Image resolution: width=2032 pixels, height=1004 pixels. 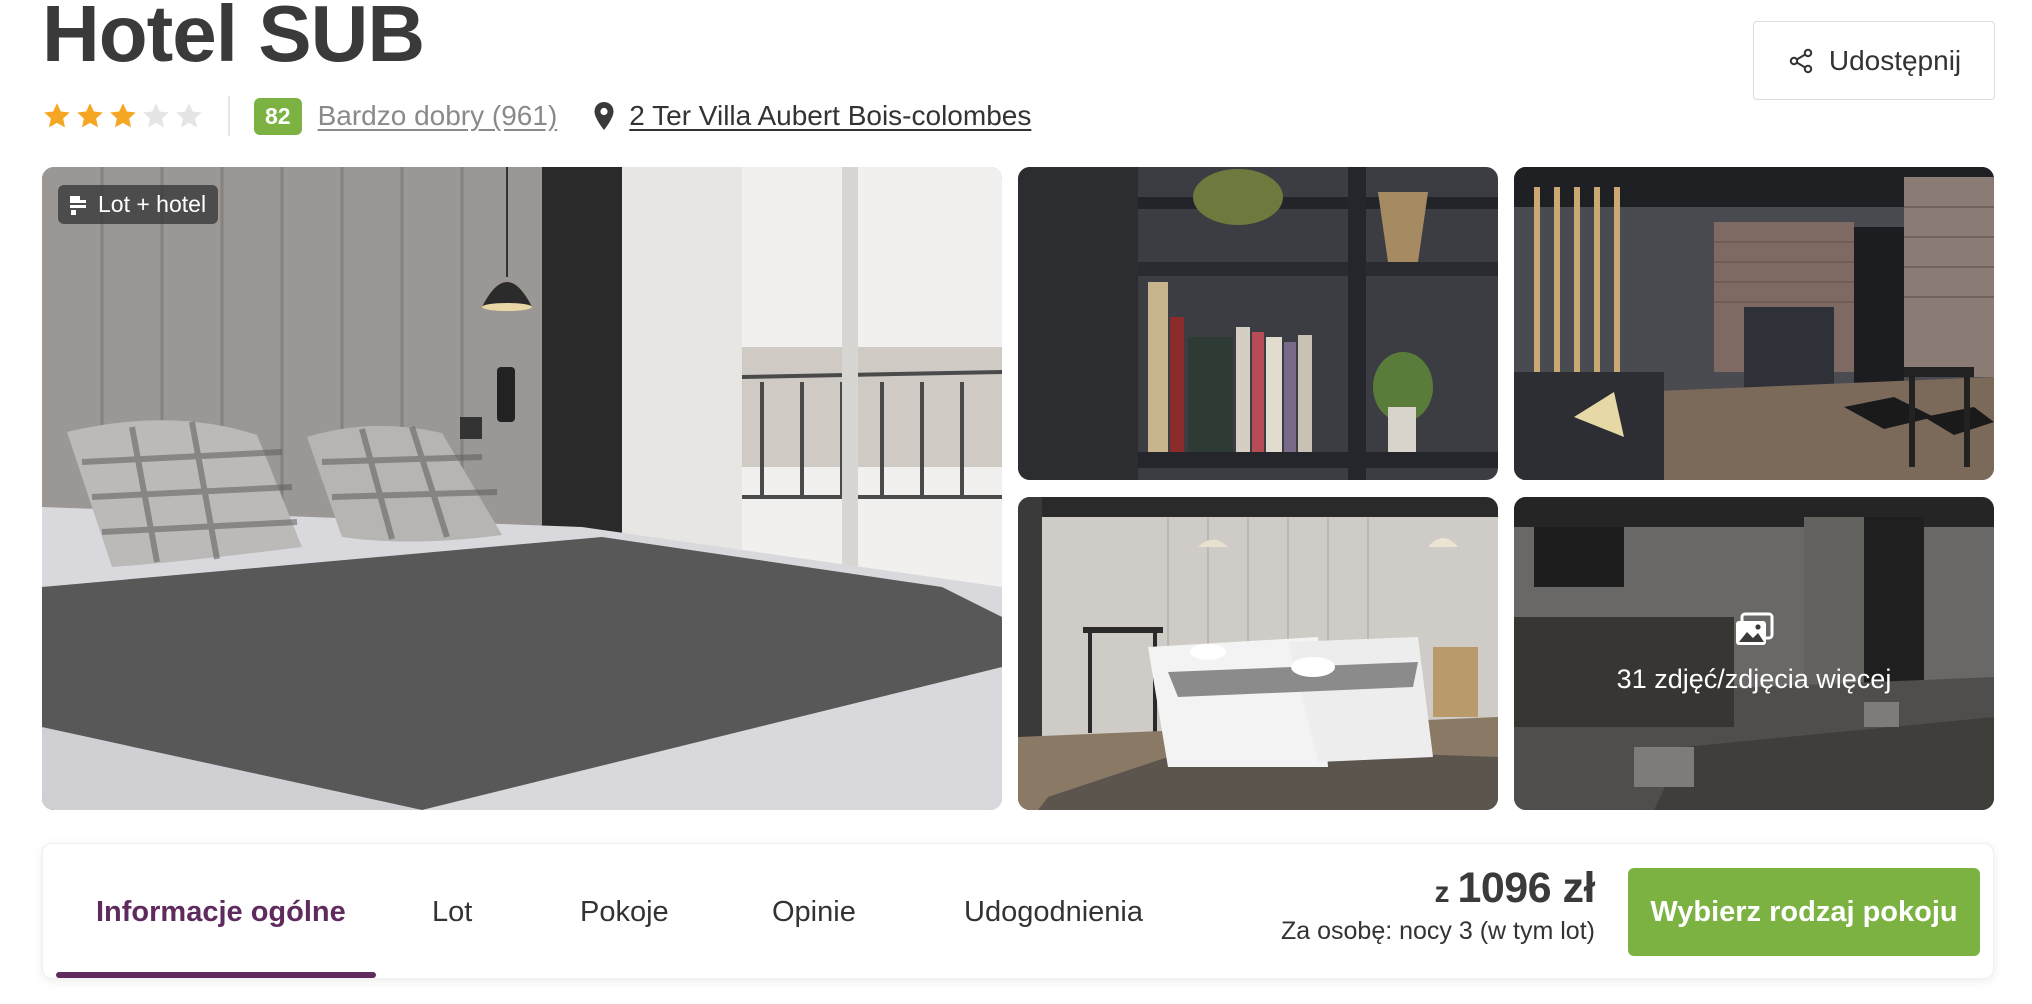 I want to click on price-value: 1096 zł, so click(x=1526, y=888).